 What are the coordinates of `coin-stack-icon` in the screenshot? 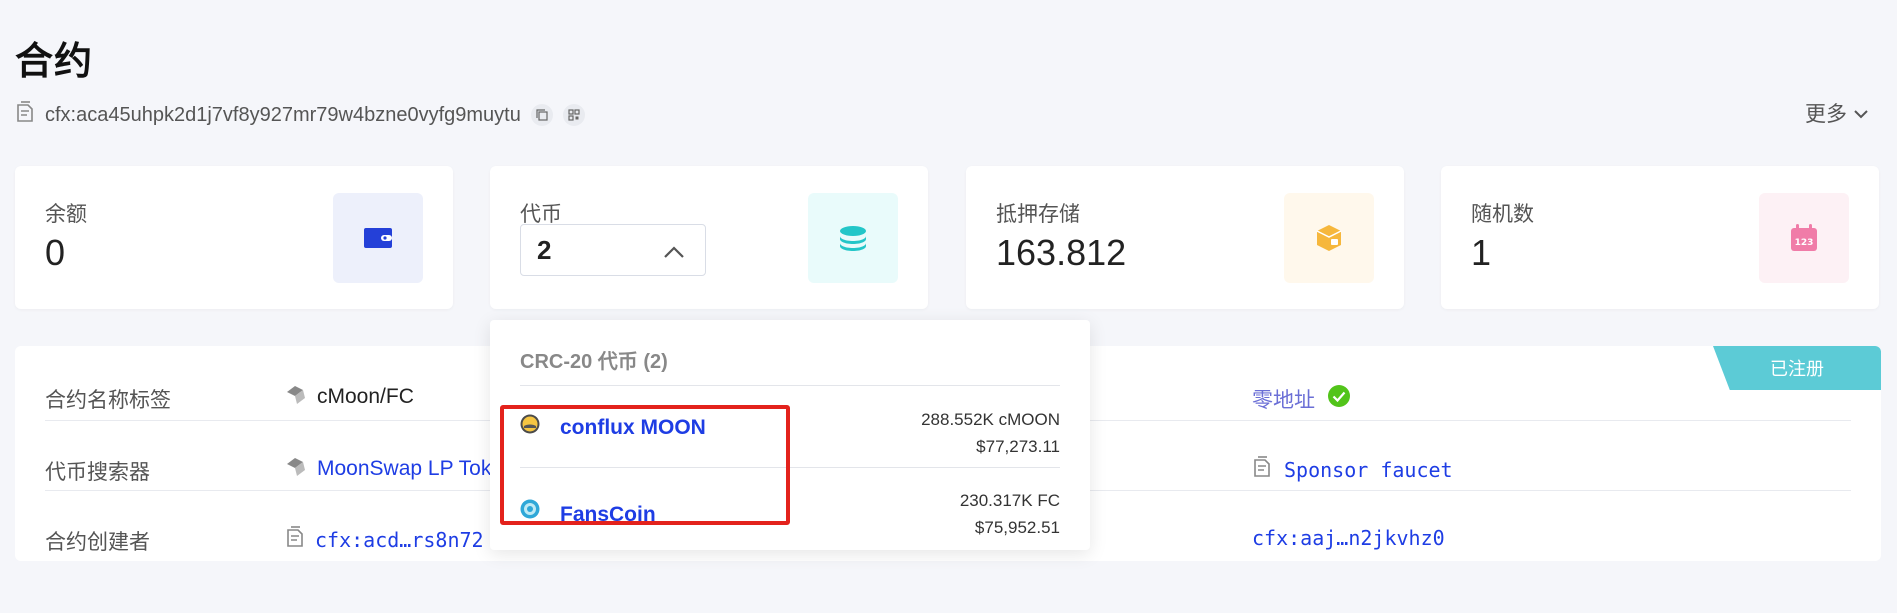 It's located at (853, 238).